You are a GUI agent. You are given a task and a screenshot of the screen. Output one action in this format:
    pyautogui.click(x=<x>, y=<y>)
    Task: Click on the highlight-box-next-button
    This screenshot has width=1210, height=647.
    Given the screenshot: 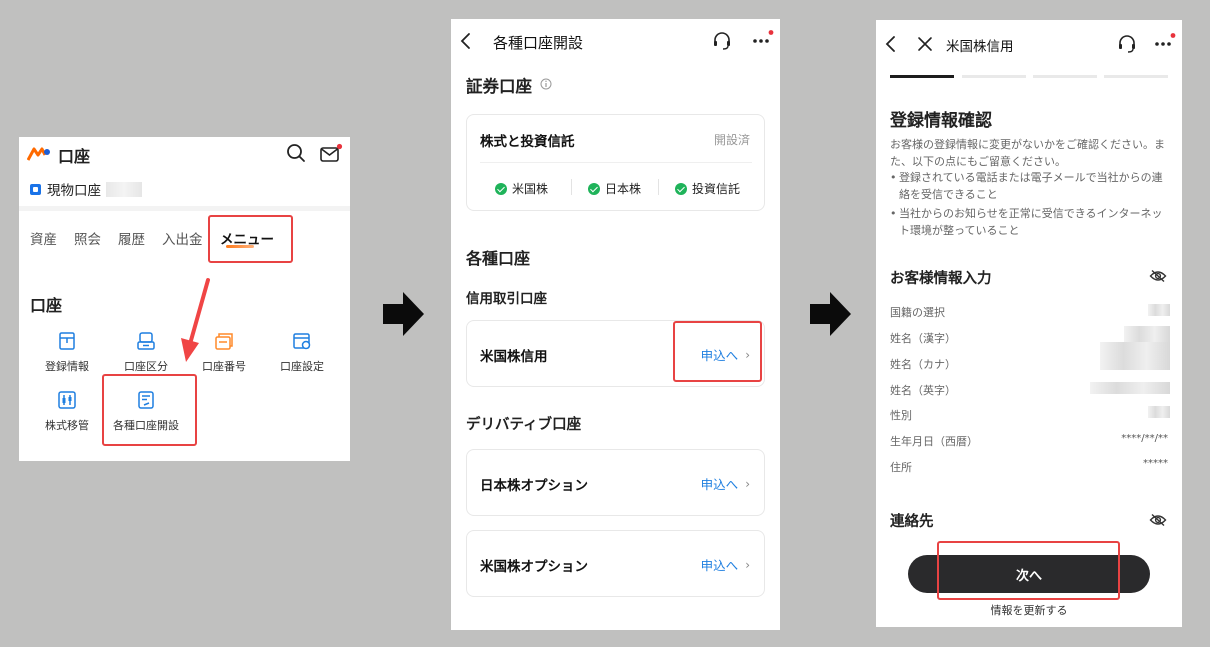 What is the action you would take?
    pyautogui.click(x=1028, y=570)
    